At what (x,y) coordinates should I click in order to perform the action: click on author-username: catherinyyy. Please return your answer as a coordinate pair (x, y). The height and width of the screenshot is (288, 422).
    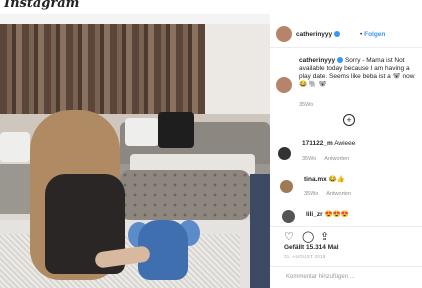
    Looking at the image, I should click on (318, 34).